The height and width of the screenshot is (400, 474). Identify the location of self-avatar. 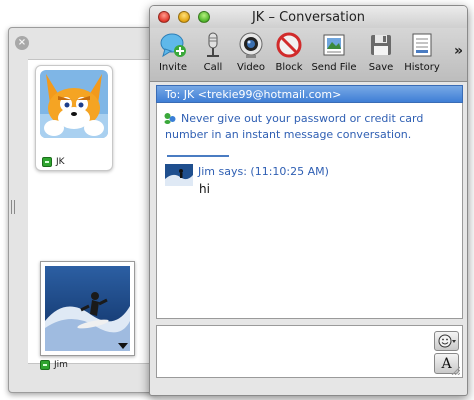
(87, 308).